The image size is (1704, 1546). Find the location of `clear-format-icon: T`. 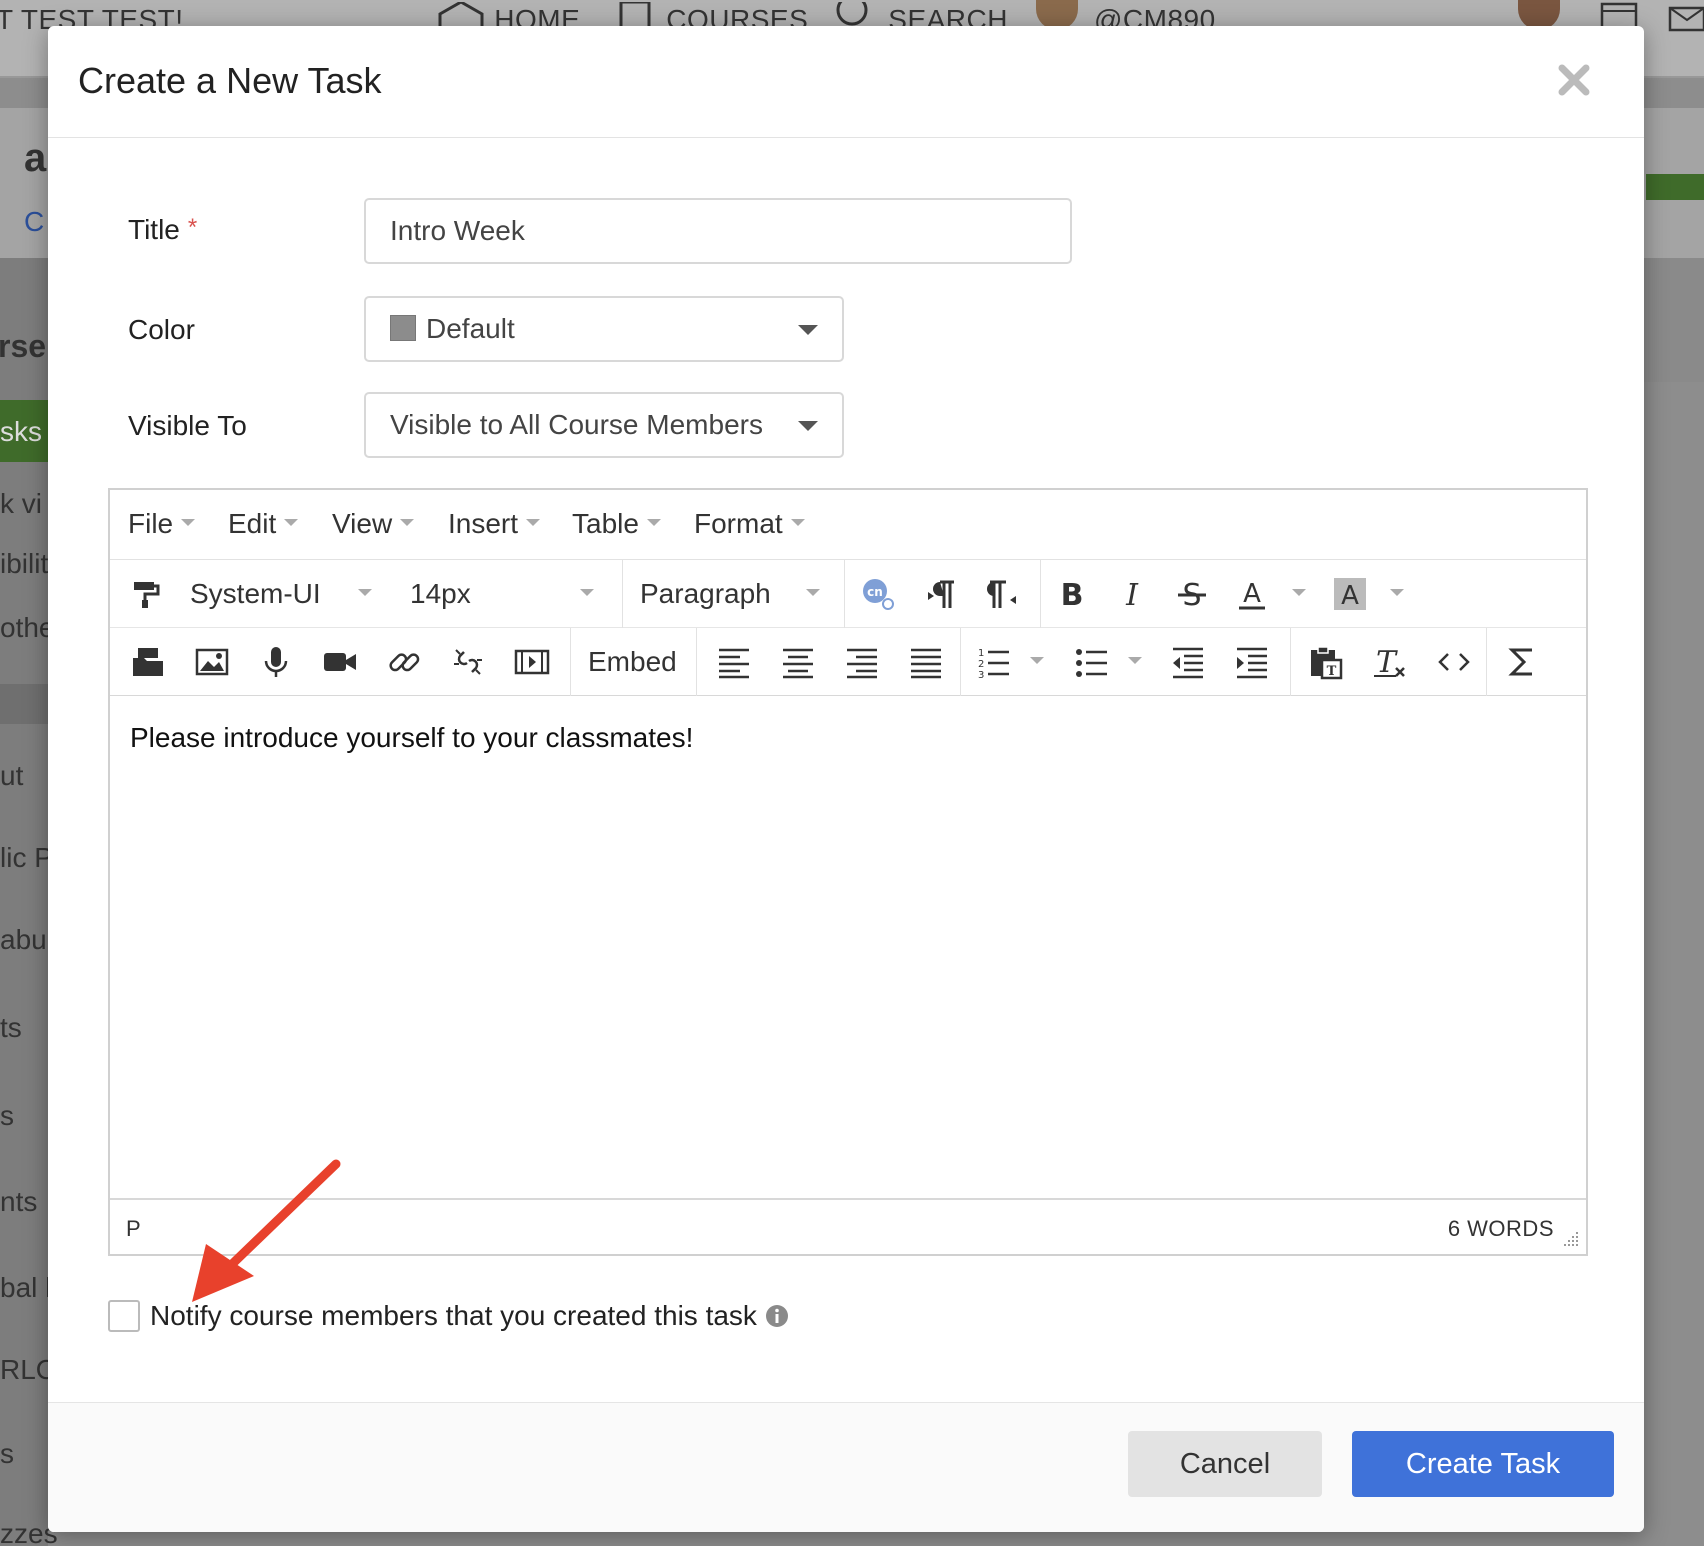

clear-format-icon: T is located at coordinates (1389, 662).